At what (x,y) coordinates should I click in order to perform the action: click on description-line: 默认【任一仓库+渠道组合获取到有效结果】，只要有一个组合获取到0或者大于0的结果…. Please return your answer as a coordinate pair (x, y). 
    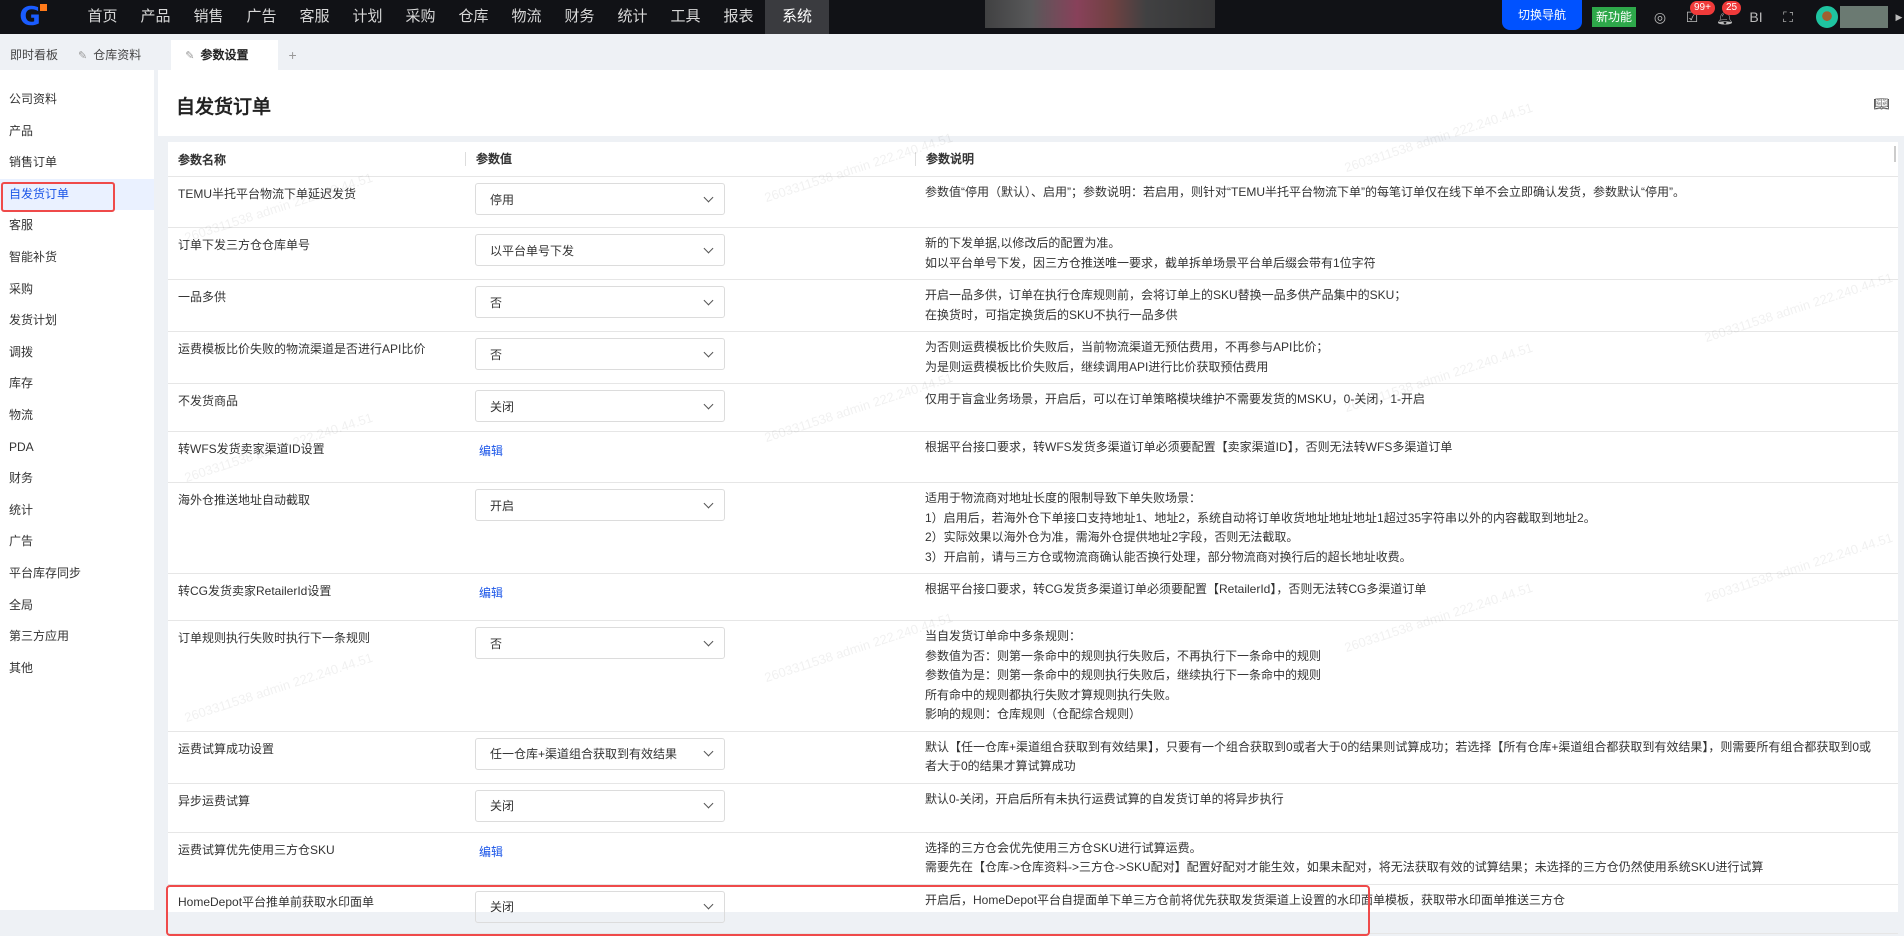
    Looking at the image, I should click on (1398, 746).